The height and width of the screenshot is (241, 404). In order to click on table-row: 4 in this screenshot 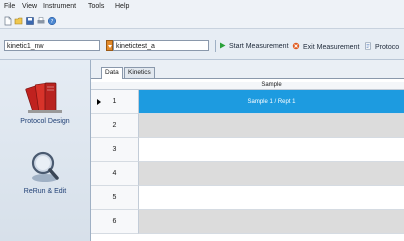, I will do `click(247, 174)`.